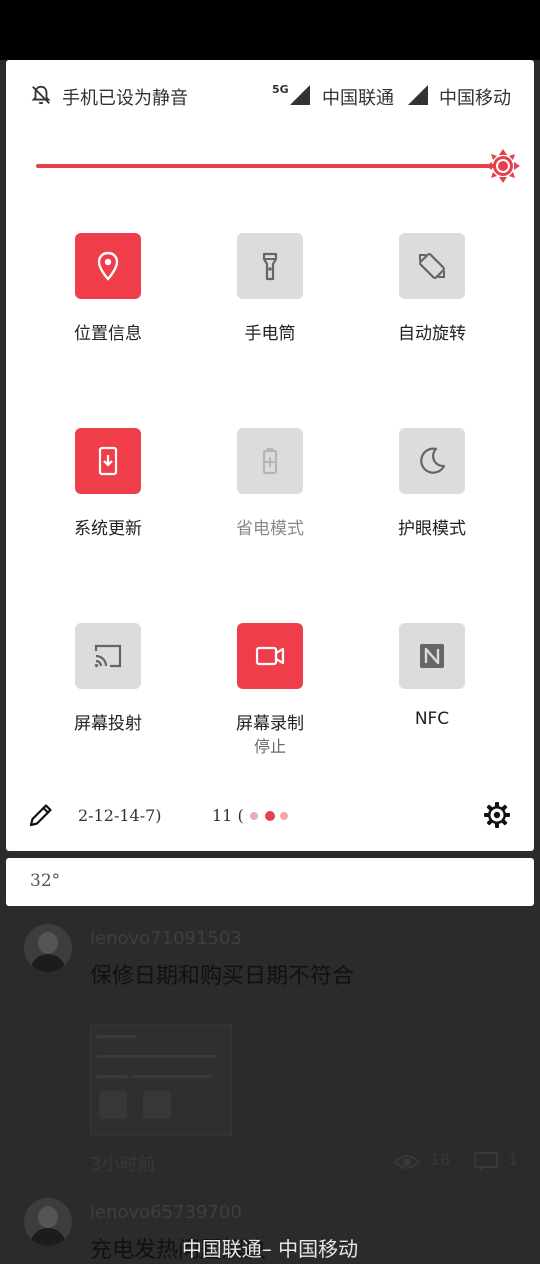 The height and width of the screenshot is (1264, 540). I want to click on avatar, so click(48, 948).